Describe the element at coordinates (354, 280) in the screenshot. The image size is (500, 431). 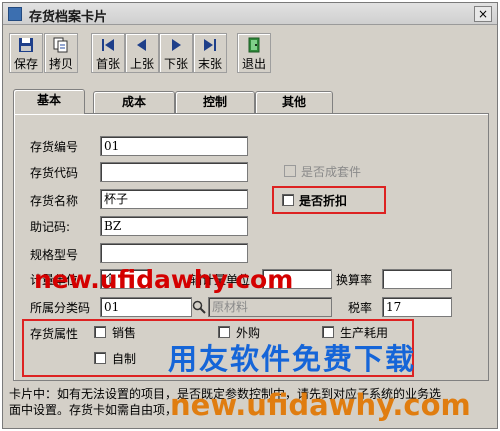
I see `conversion-rate-label: 换算率` at that location.